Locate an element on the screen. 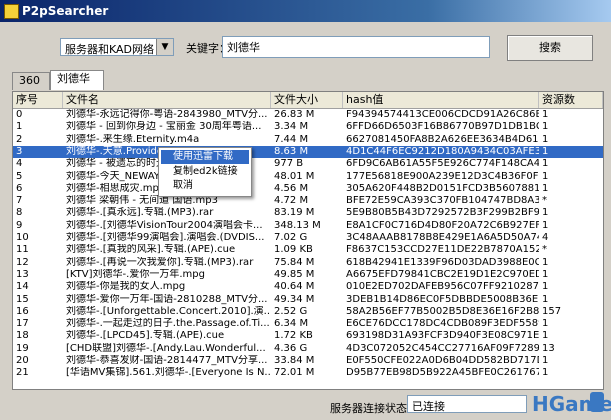 The width and height of the screenshot is (611, 420). header-filename: 文件名 is located at coordinates (167, 100).